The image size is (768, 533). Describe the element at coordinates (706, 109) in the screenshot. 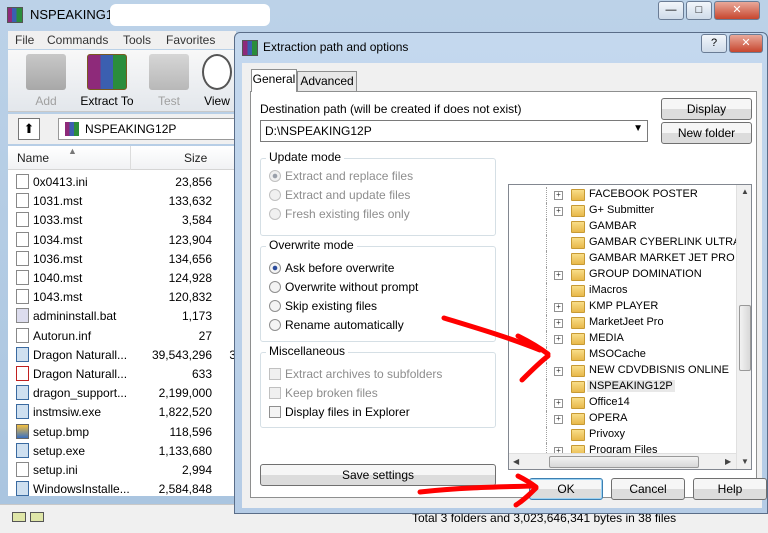

I see `display-button: Display` at that location.